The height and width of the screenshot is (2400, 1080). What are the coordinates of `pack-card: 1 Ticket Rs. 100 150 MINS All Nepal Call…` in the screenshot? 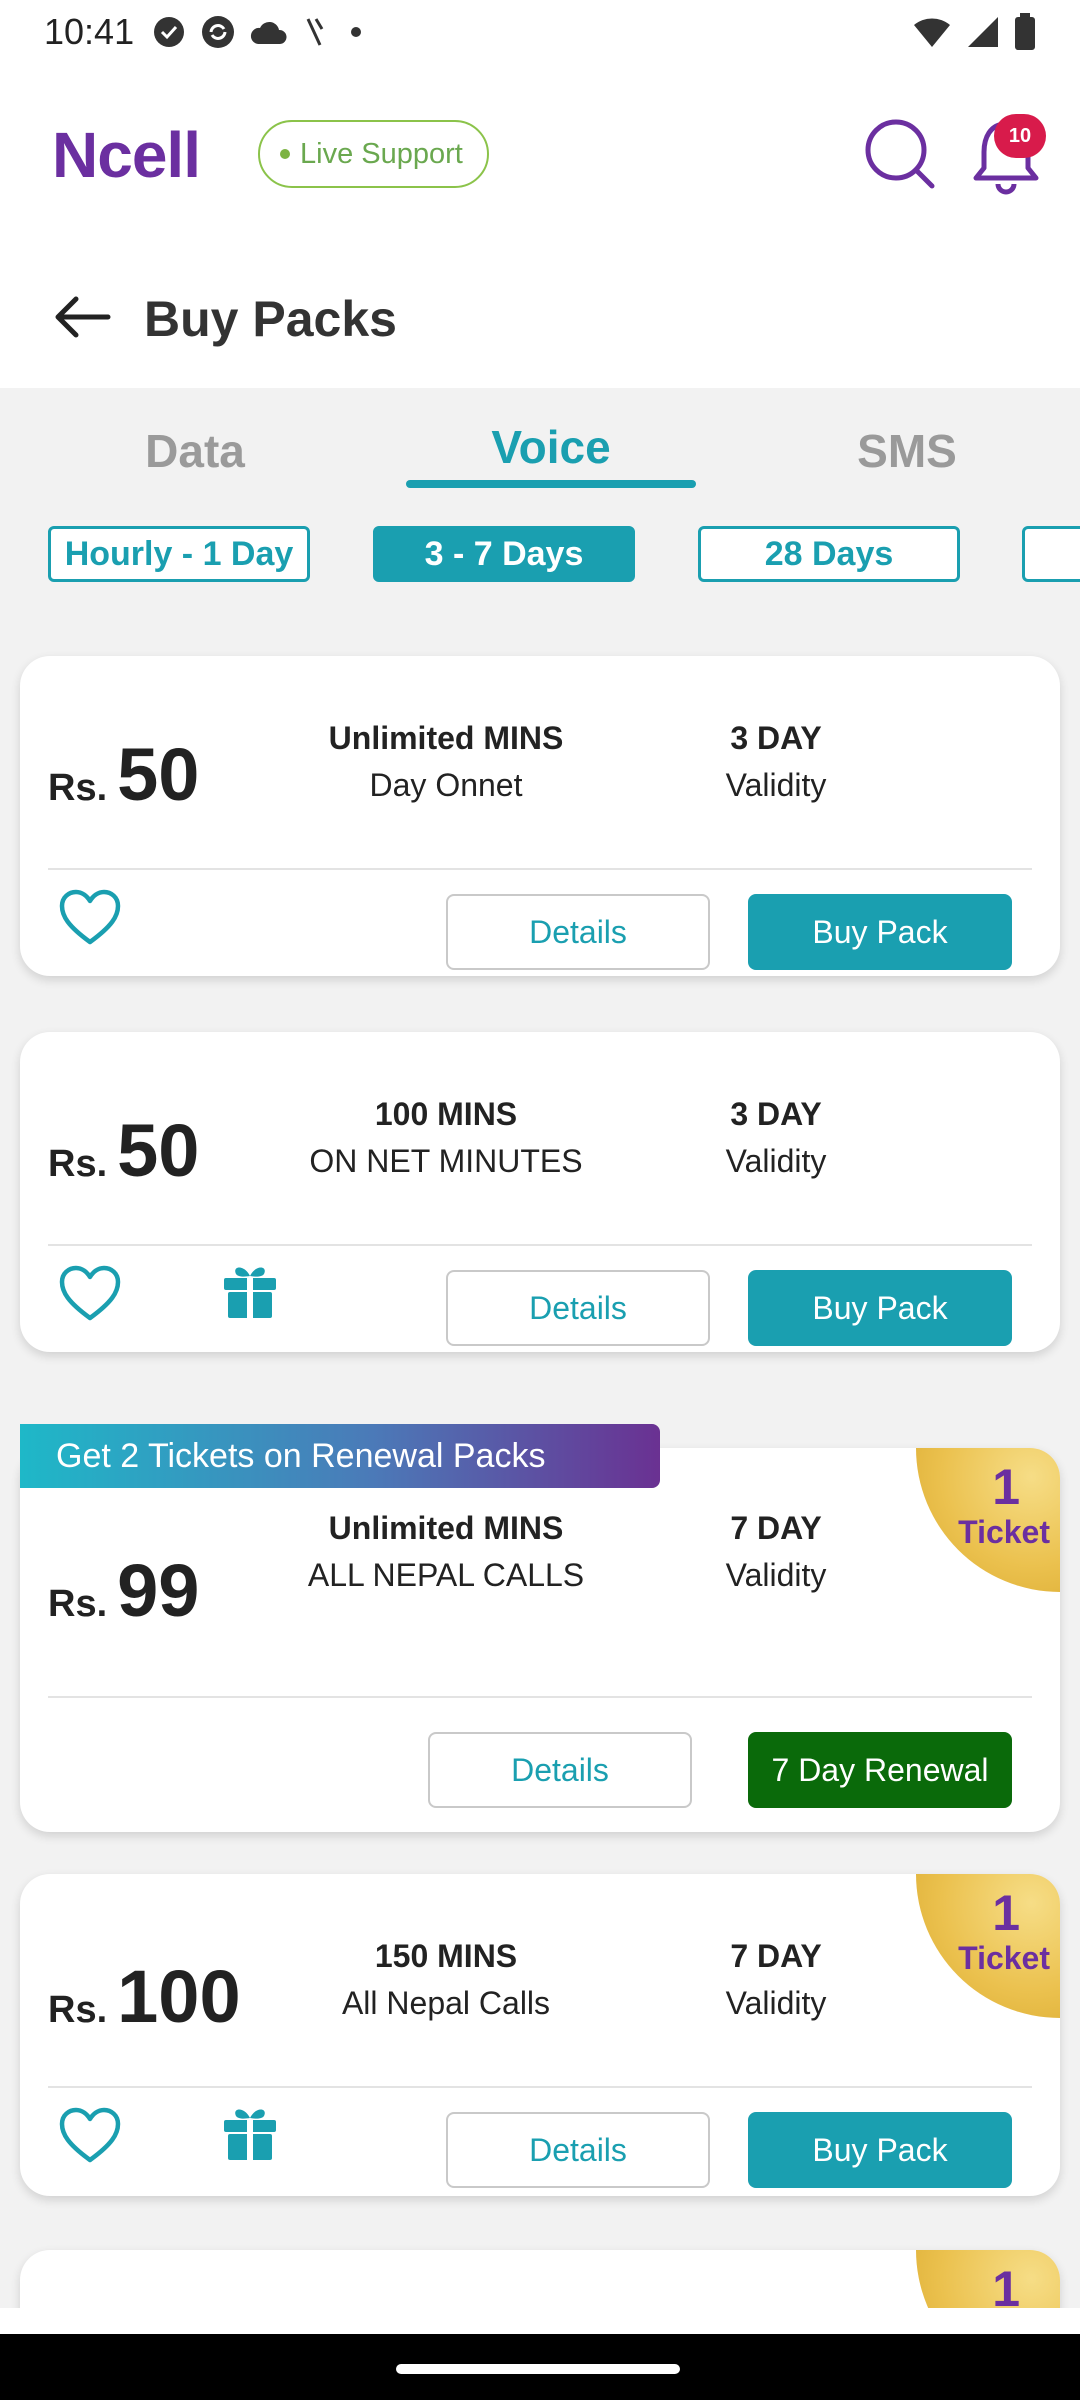 It's located at (540, 2035).